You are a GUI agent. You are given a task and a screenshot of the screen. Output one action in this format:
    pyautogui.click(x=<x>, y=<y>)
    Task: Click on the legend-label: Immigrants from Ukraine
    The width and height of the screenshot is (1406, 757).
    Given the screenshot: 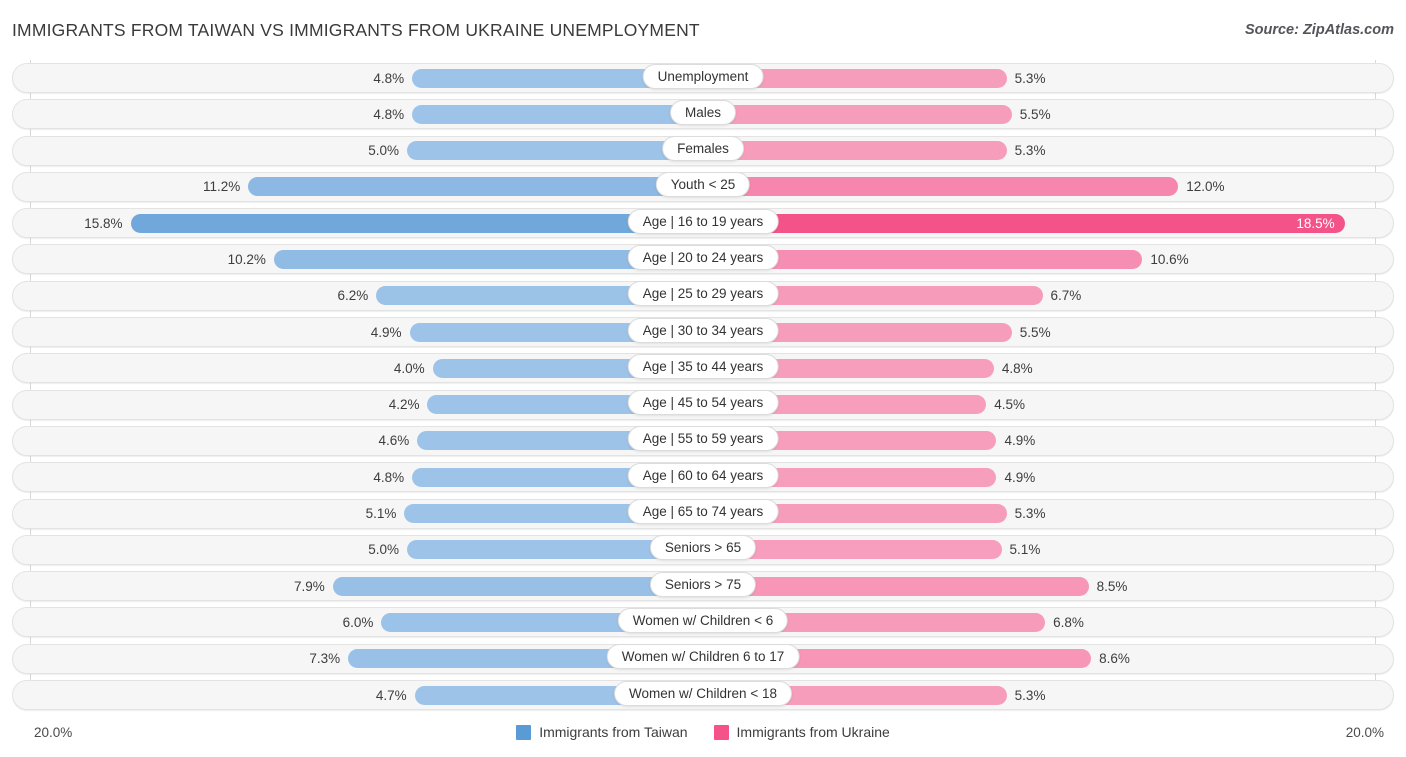 What is the action you would take?
    pyautogui.click(x=813, y=732)
    